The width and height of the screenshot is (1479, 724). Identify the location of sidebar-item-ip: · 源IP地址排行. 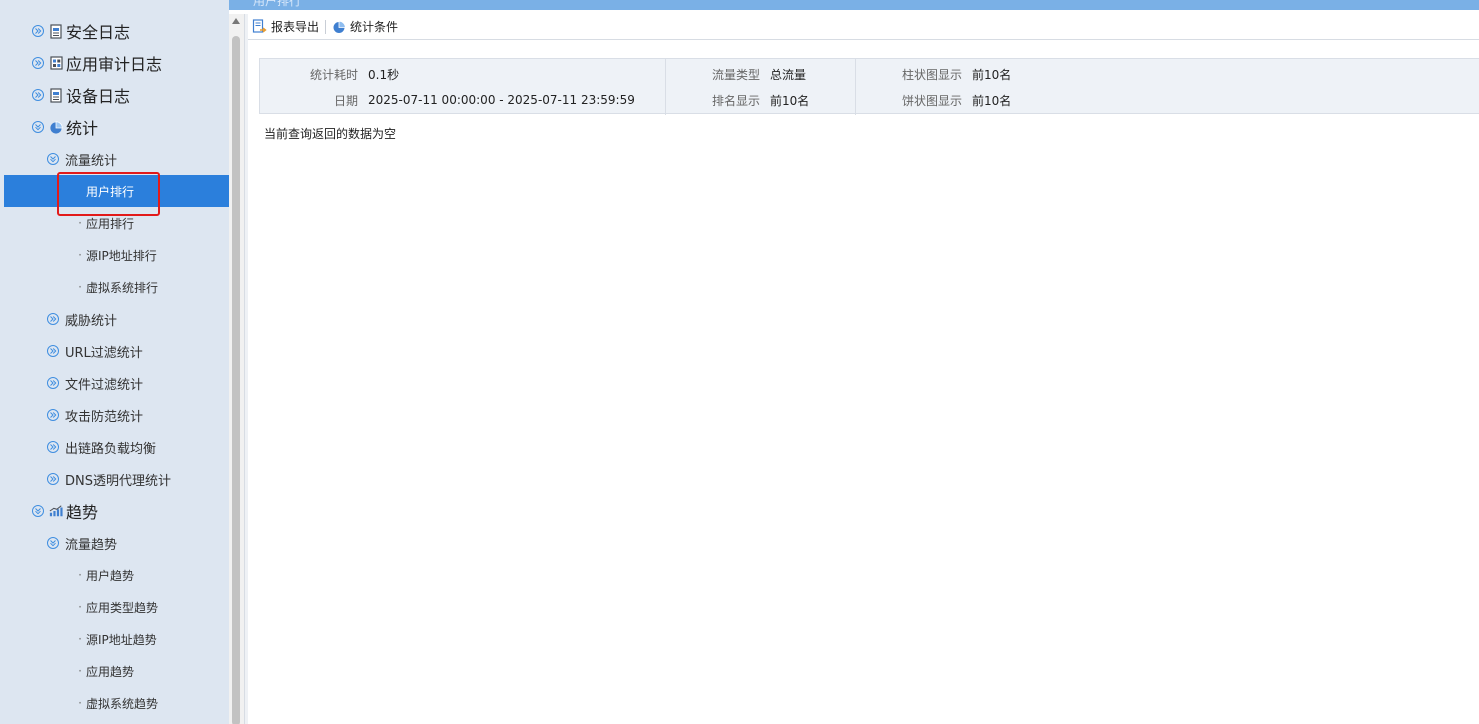
(114, 255).